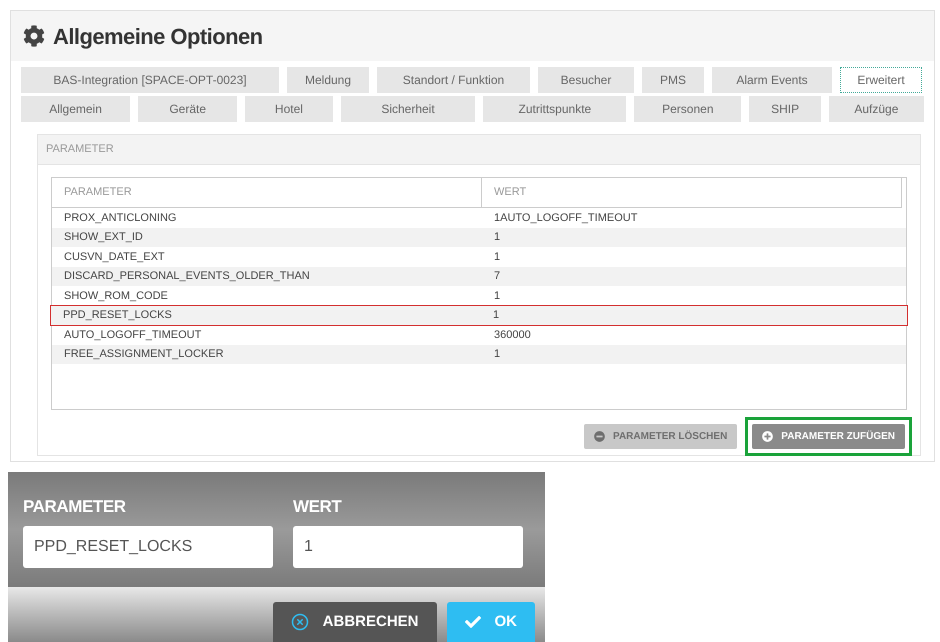 The image size is (940, 642). What do you see at coordinates (114, 257) in the screenshot?
I see `table-cell-text: CUSVN_DATE_EXT` at bounding box center [114, 257].